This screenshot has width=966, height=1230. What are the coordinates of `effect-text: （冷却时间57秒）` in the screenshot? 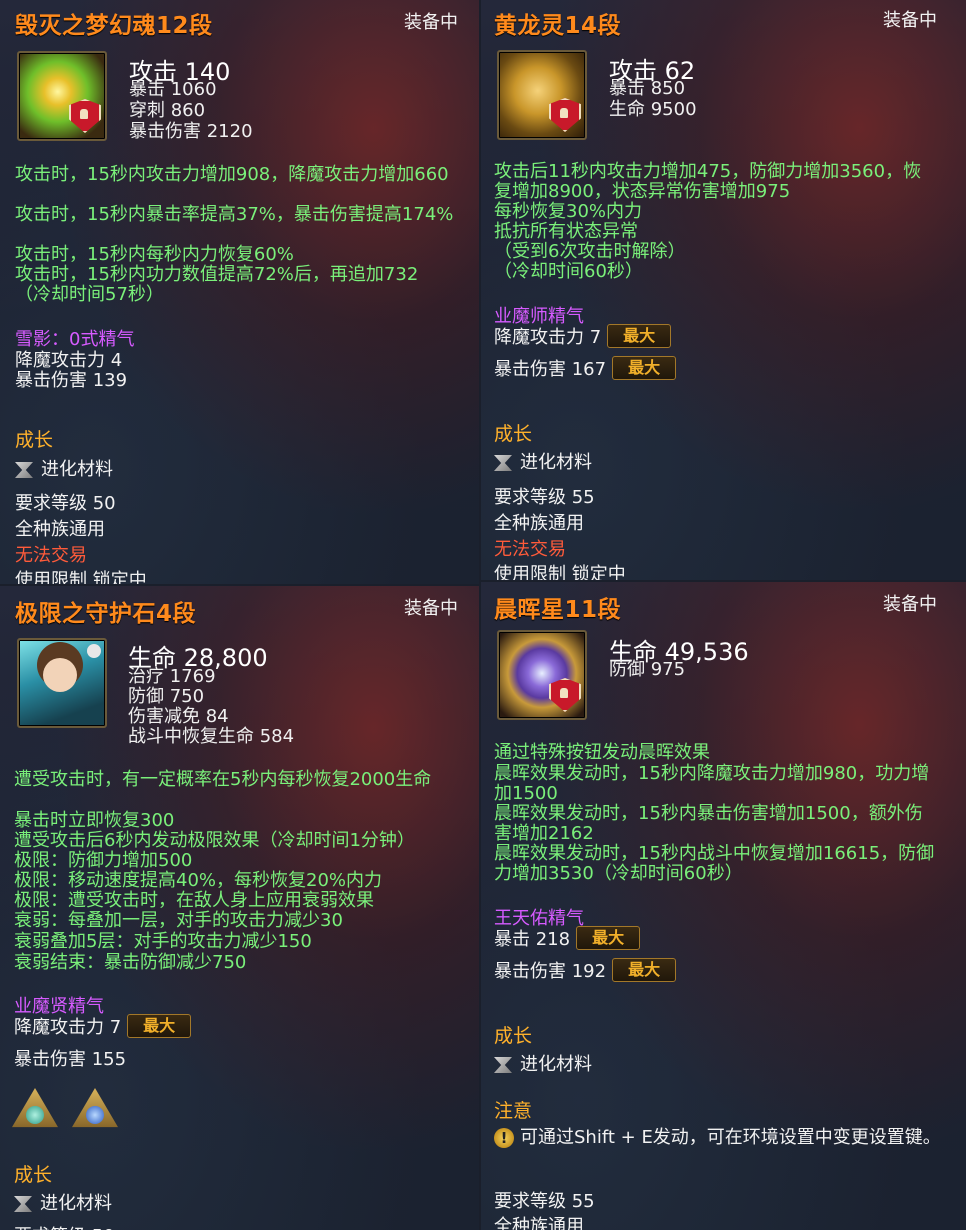 It's located at (89, 294).